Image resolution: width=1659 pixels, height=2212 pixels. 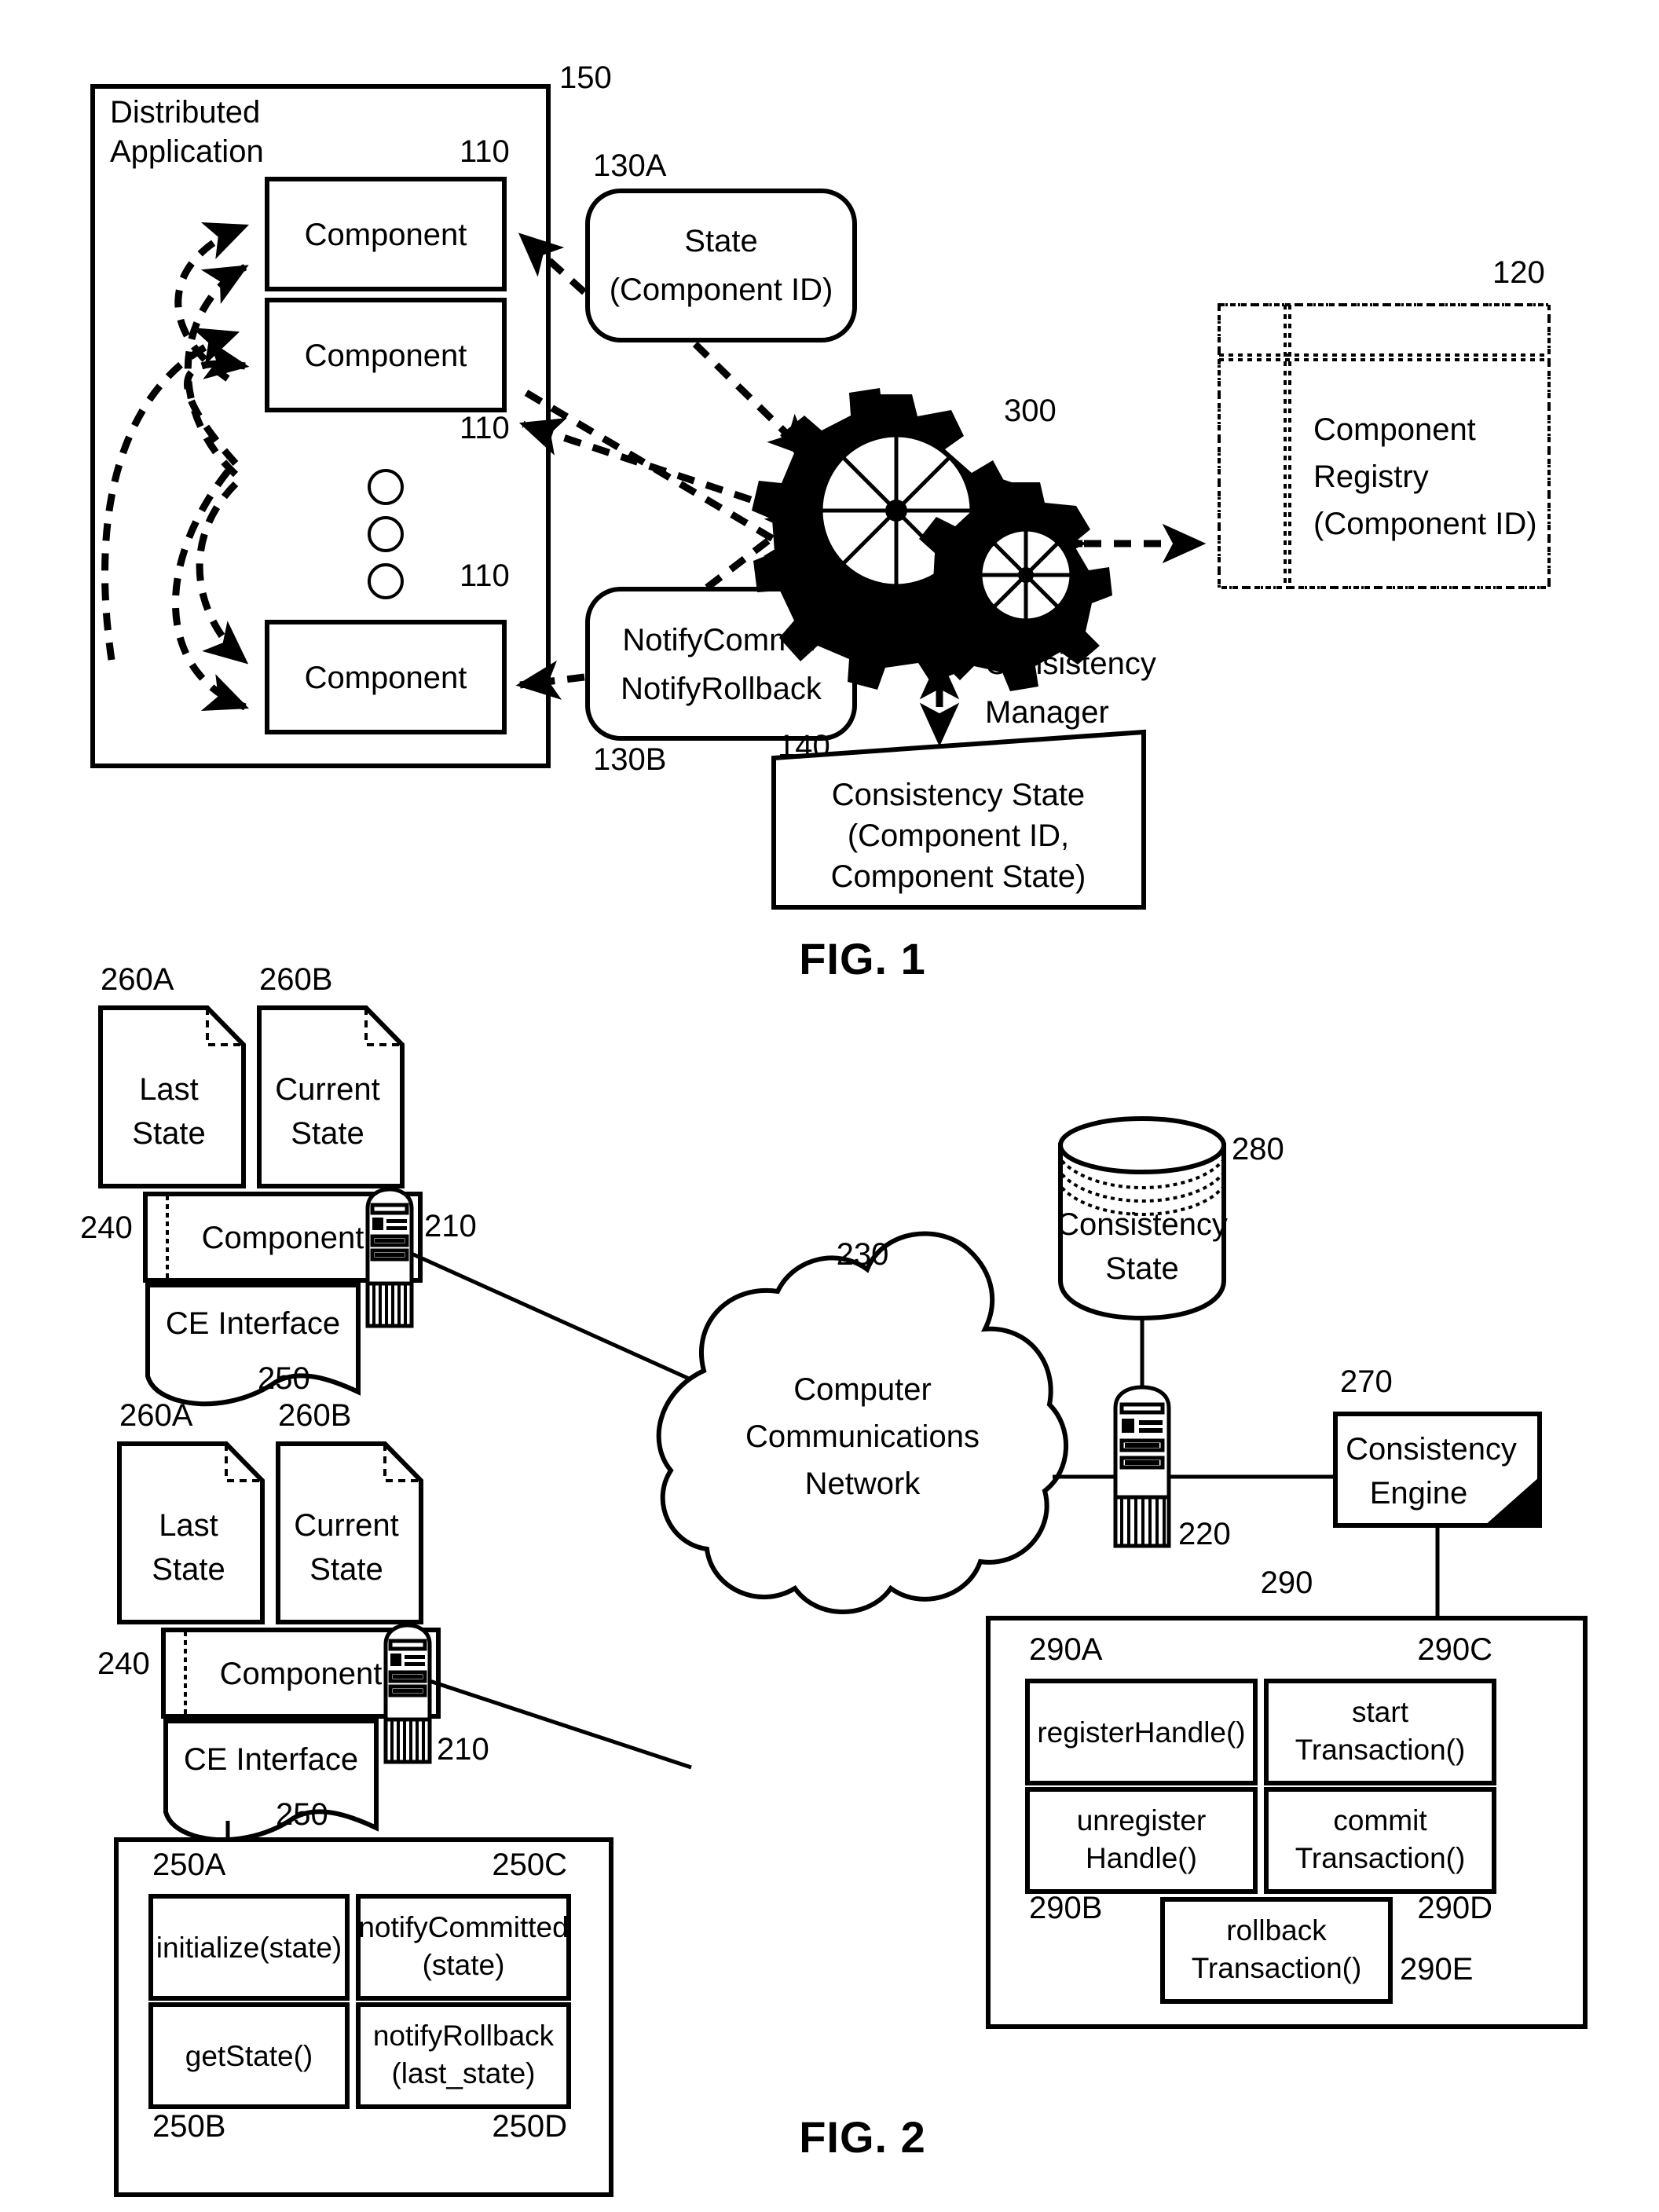 What do you see at coordinates (1047, 712) in the screenshot?
I see `consistency-manager-label-line2: Manager` at bounding box center [1047, 712].